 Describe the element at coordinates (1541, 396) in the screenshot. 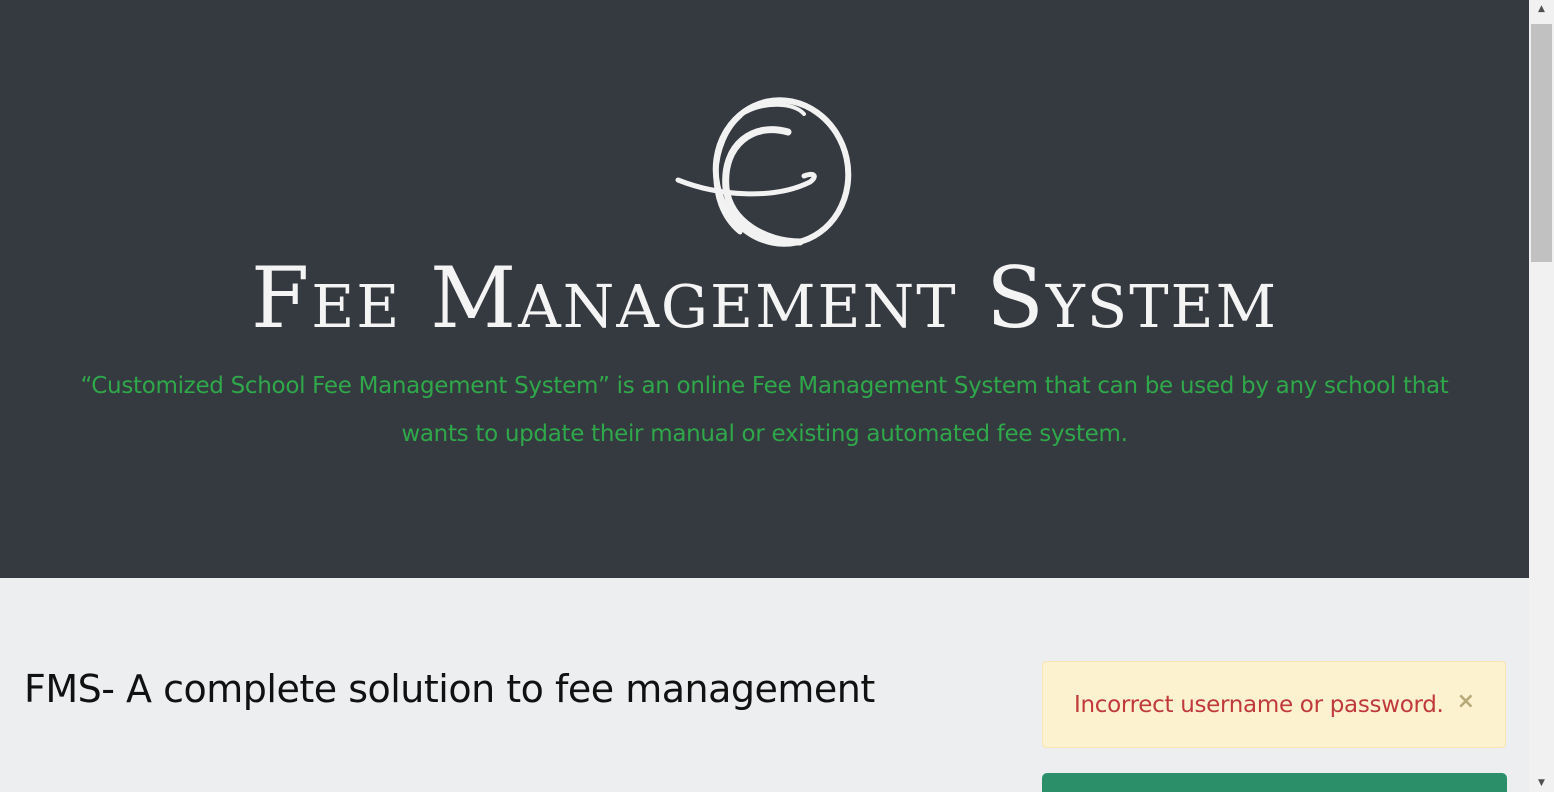

I see `vertical-scrollbar: ▲ ▼` at that location.